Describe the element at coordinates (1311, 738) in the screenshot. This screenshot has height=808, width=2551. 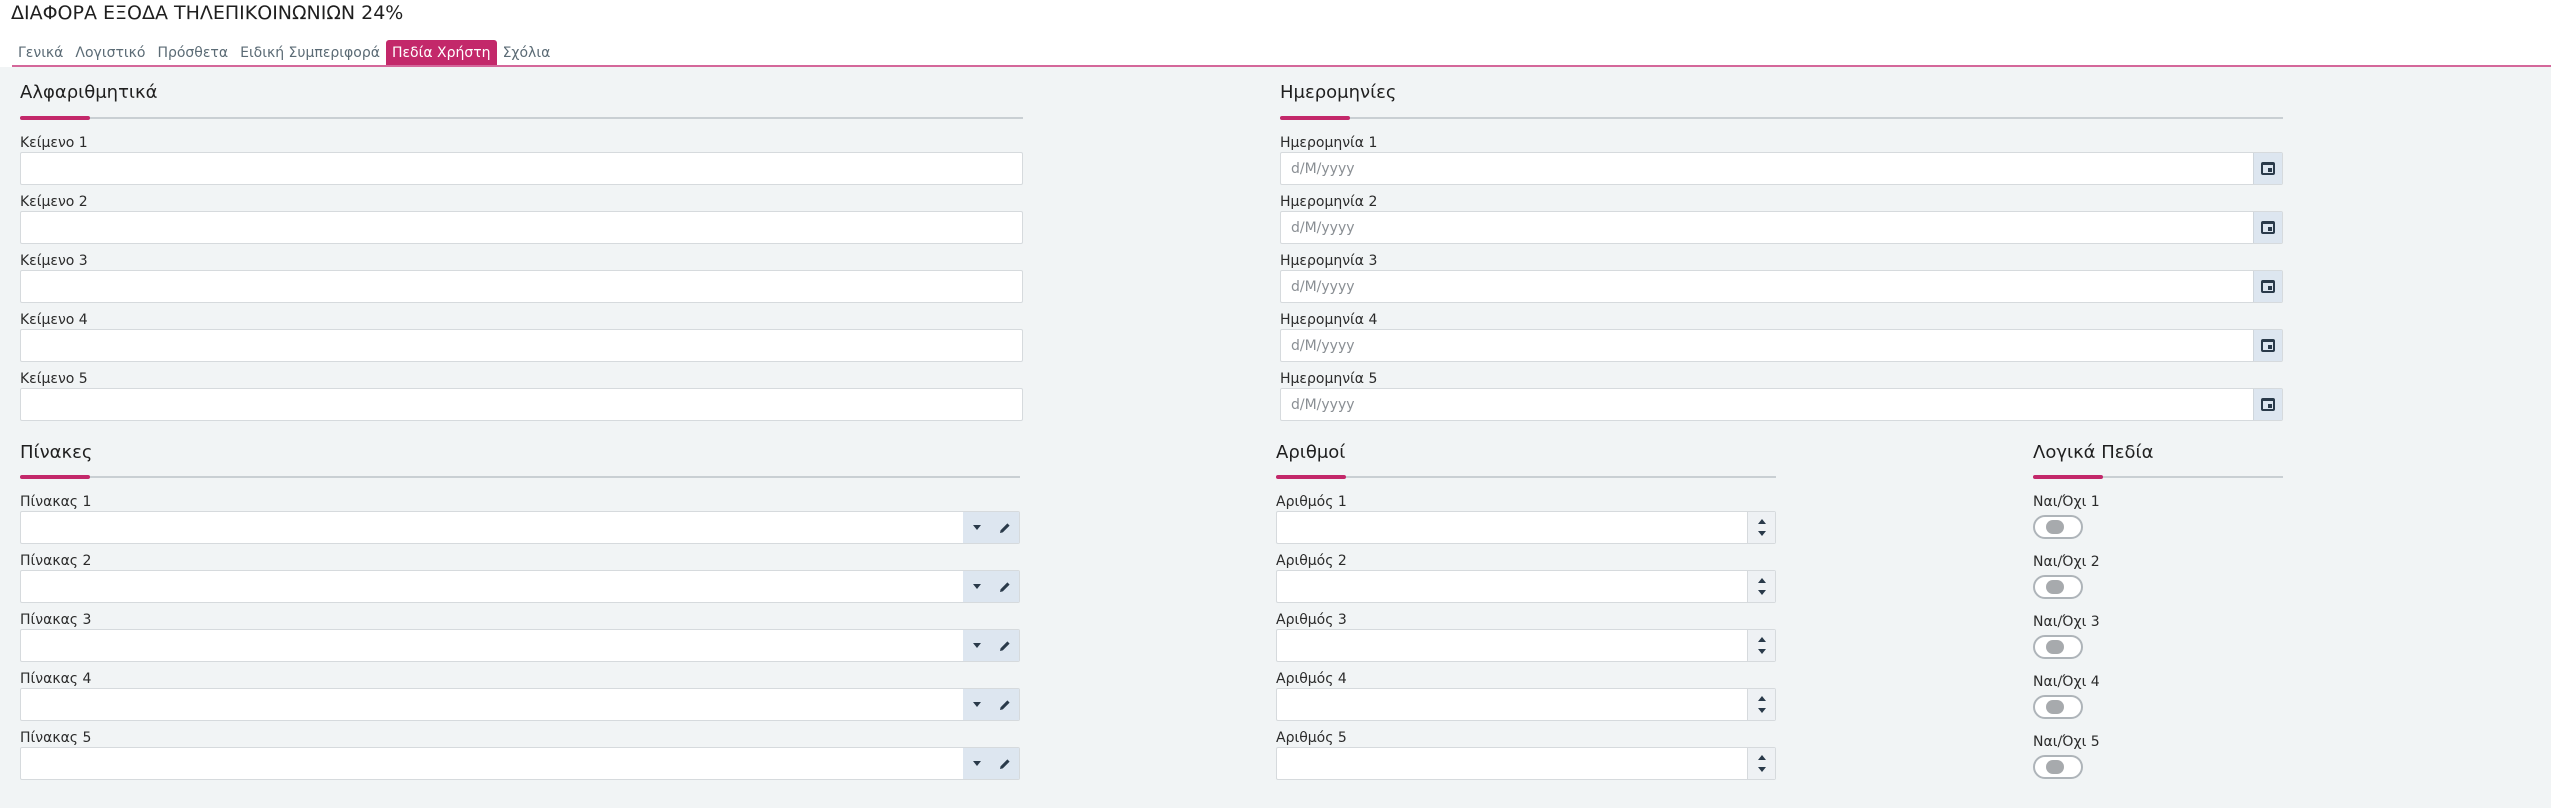
I see `number-field-label: Αριθμός 5` at that location.